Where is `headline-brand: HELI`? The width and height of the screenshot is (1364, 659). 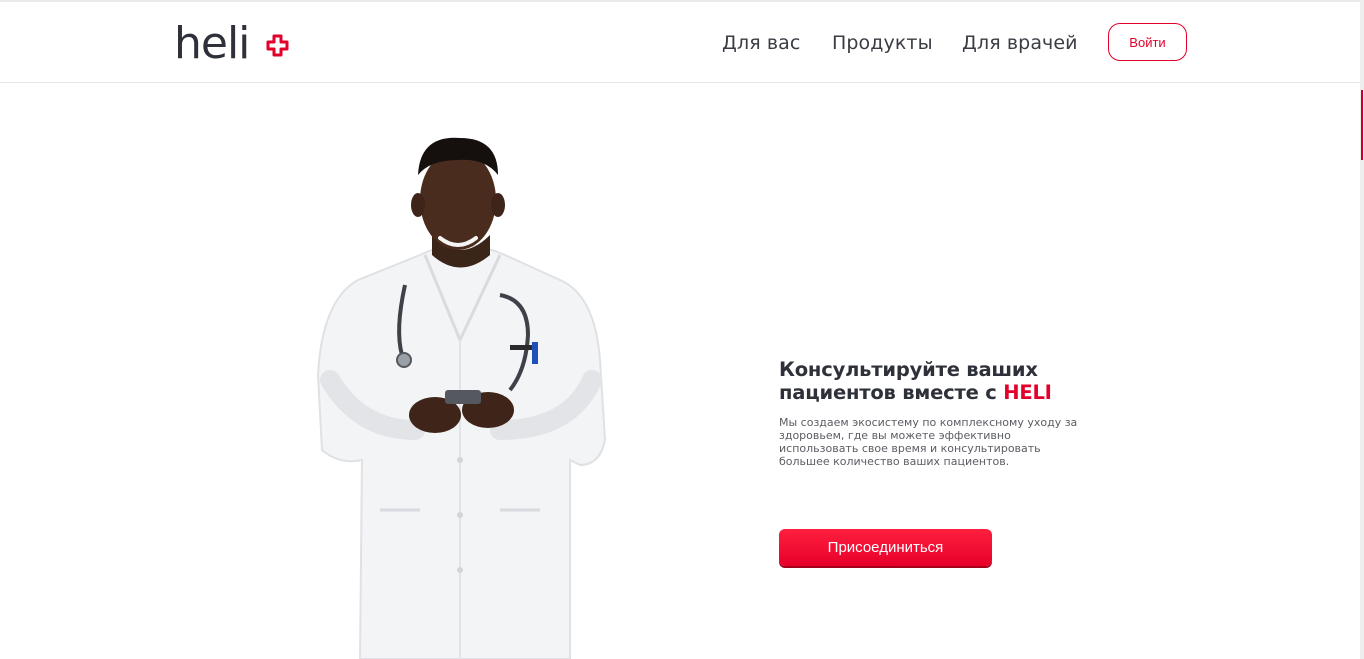 headline-brand: HELI is located at coordinates (1027, 392).